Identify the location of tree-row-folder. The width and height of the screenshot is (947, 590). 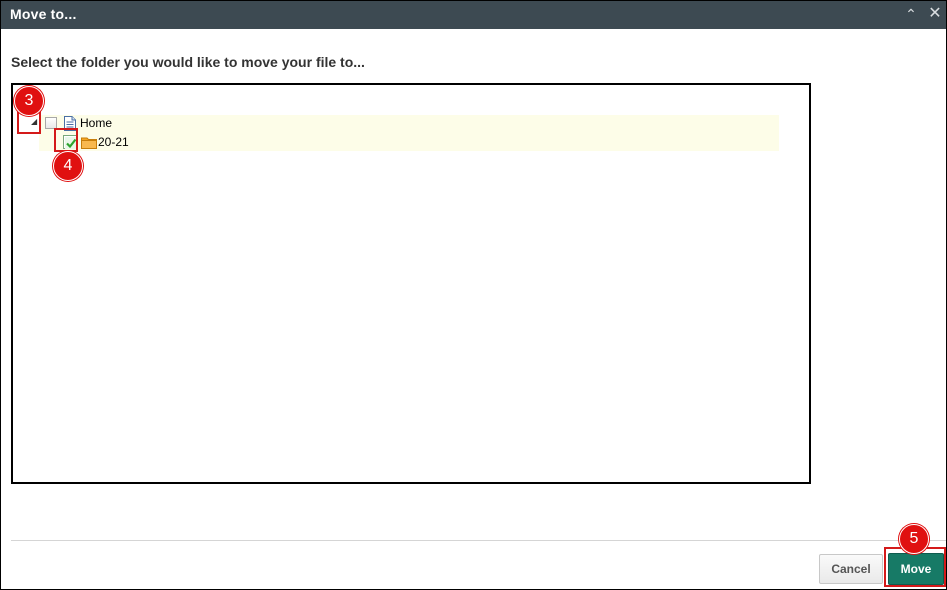
(409, 142).